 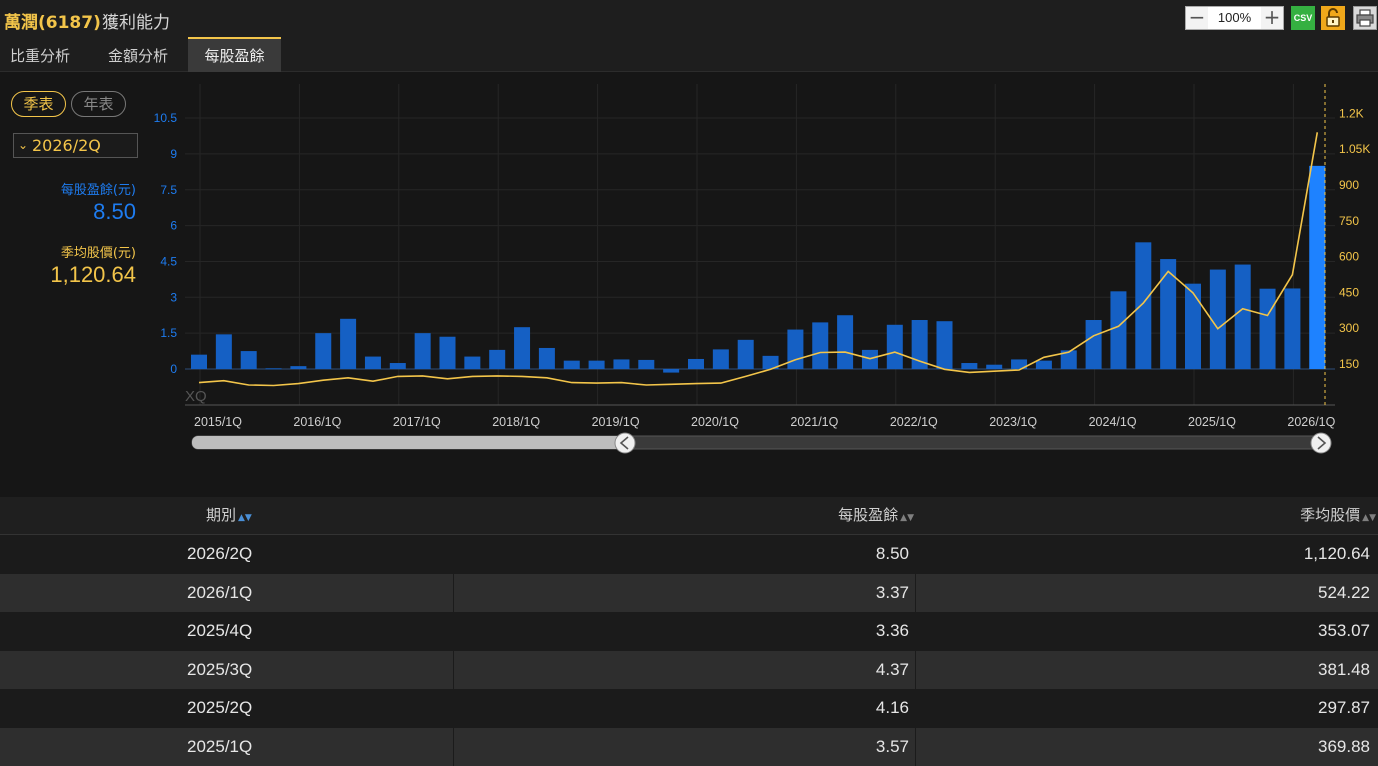 I want to click on y-right-tick-label: 1.2K, so click(x=1351, y=113).